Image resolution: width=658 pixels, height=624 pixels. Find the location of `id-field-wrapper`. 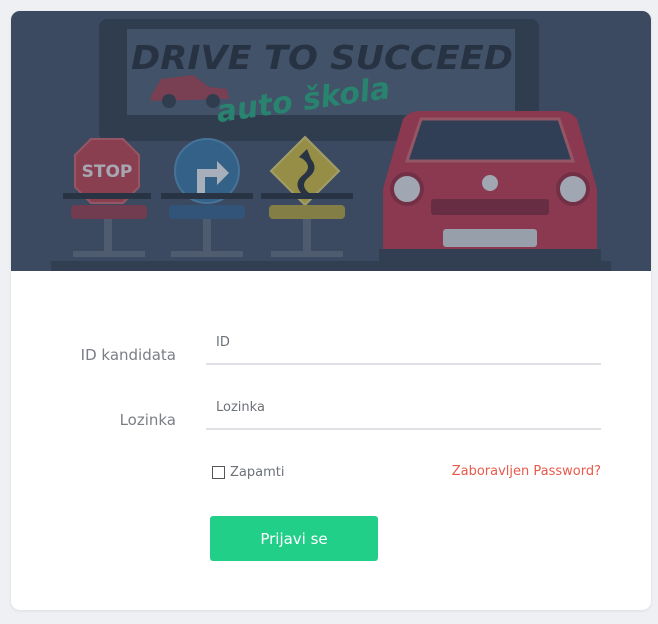

id-field-wrapper is located at coordinates (403, 343).